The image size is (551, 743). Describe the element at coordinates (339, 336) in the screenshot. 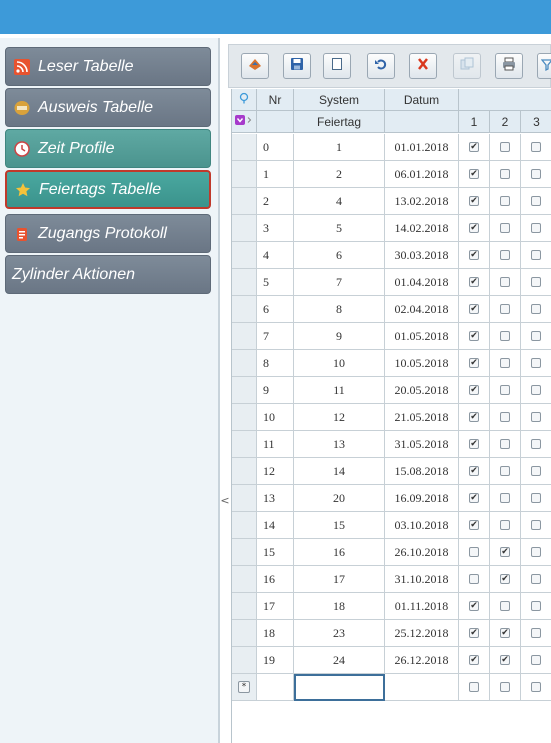

I see `cell-feiertag: 9` at that location.